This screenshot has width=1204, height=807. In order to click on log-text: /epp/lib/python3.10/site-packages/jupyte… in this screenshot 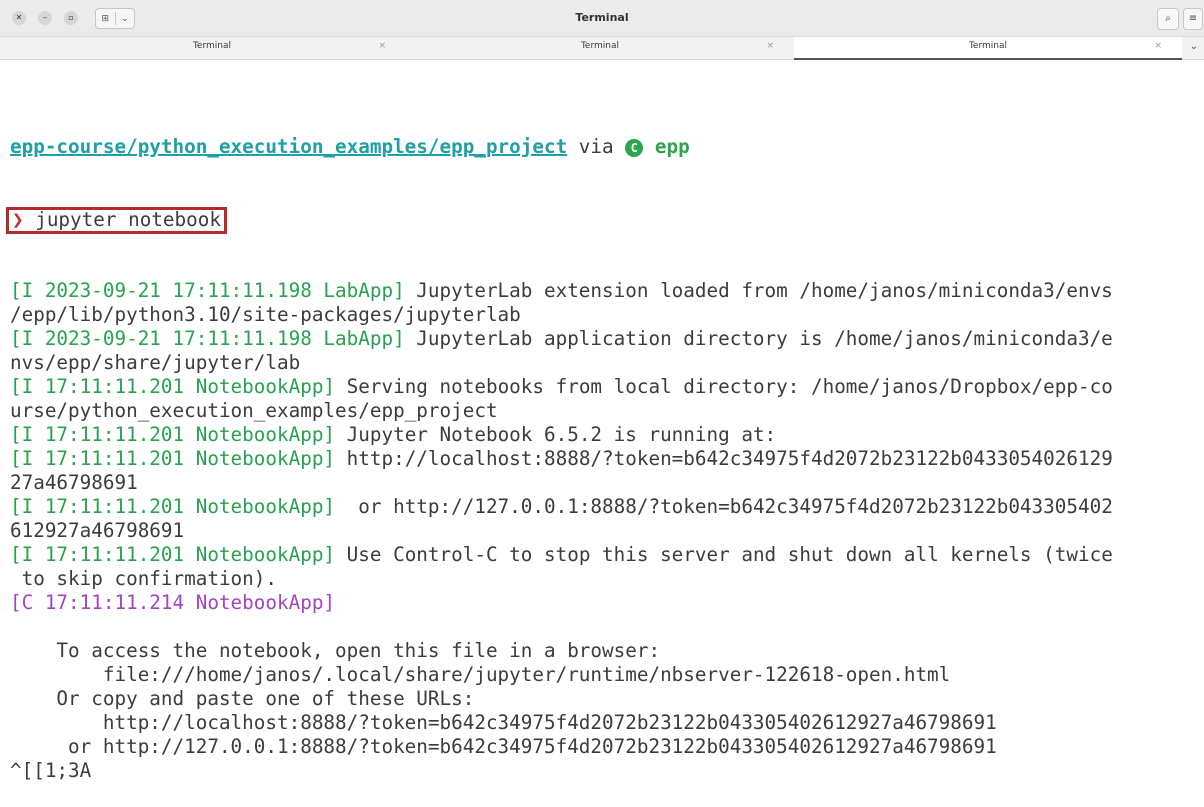, I will do `click(265, 314)`.